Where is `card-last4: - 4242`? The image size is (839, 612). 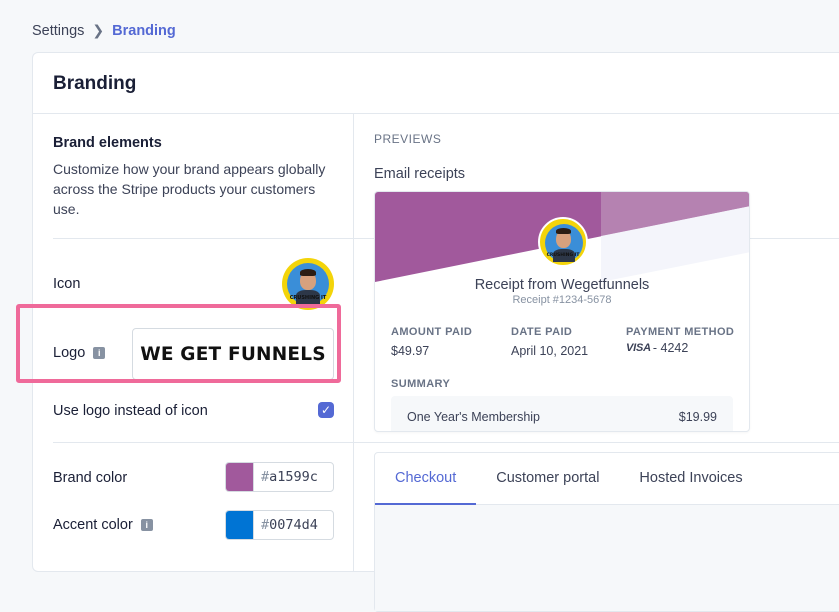
card-last4: - 4242 is located at coordinates (670, 348).